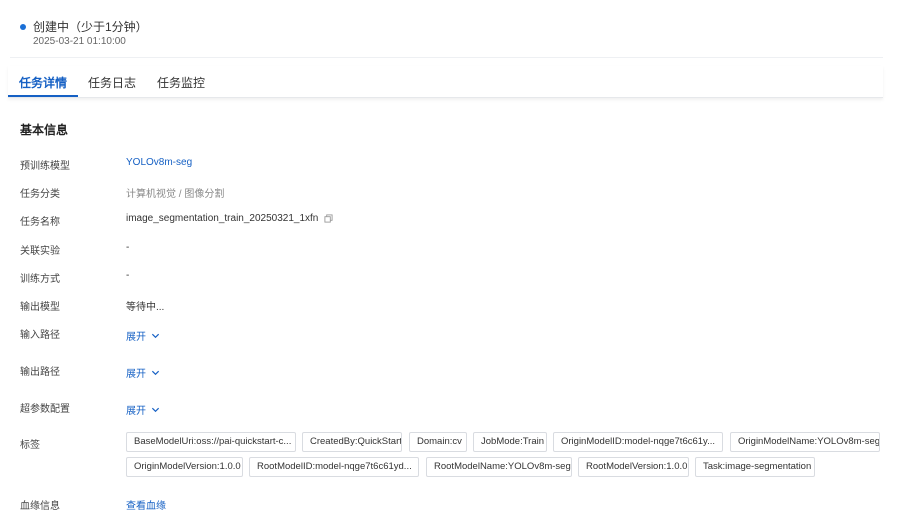 This screenshot has width=900, height=512. What do you see at coordinates (510, 442) in the screenshot?
I see `tag-item: JobMode:Train` at bounding box center [510, 442].